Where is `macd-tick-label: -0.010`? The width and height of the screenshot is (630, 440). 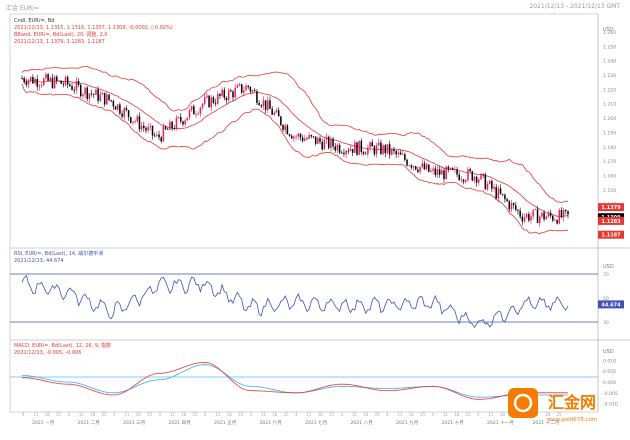 macd-tick-label: -0.010 is located at coordinates (610, 405).